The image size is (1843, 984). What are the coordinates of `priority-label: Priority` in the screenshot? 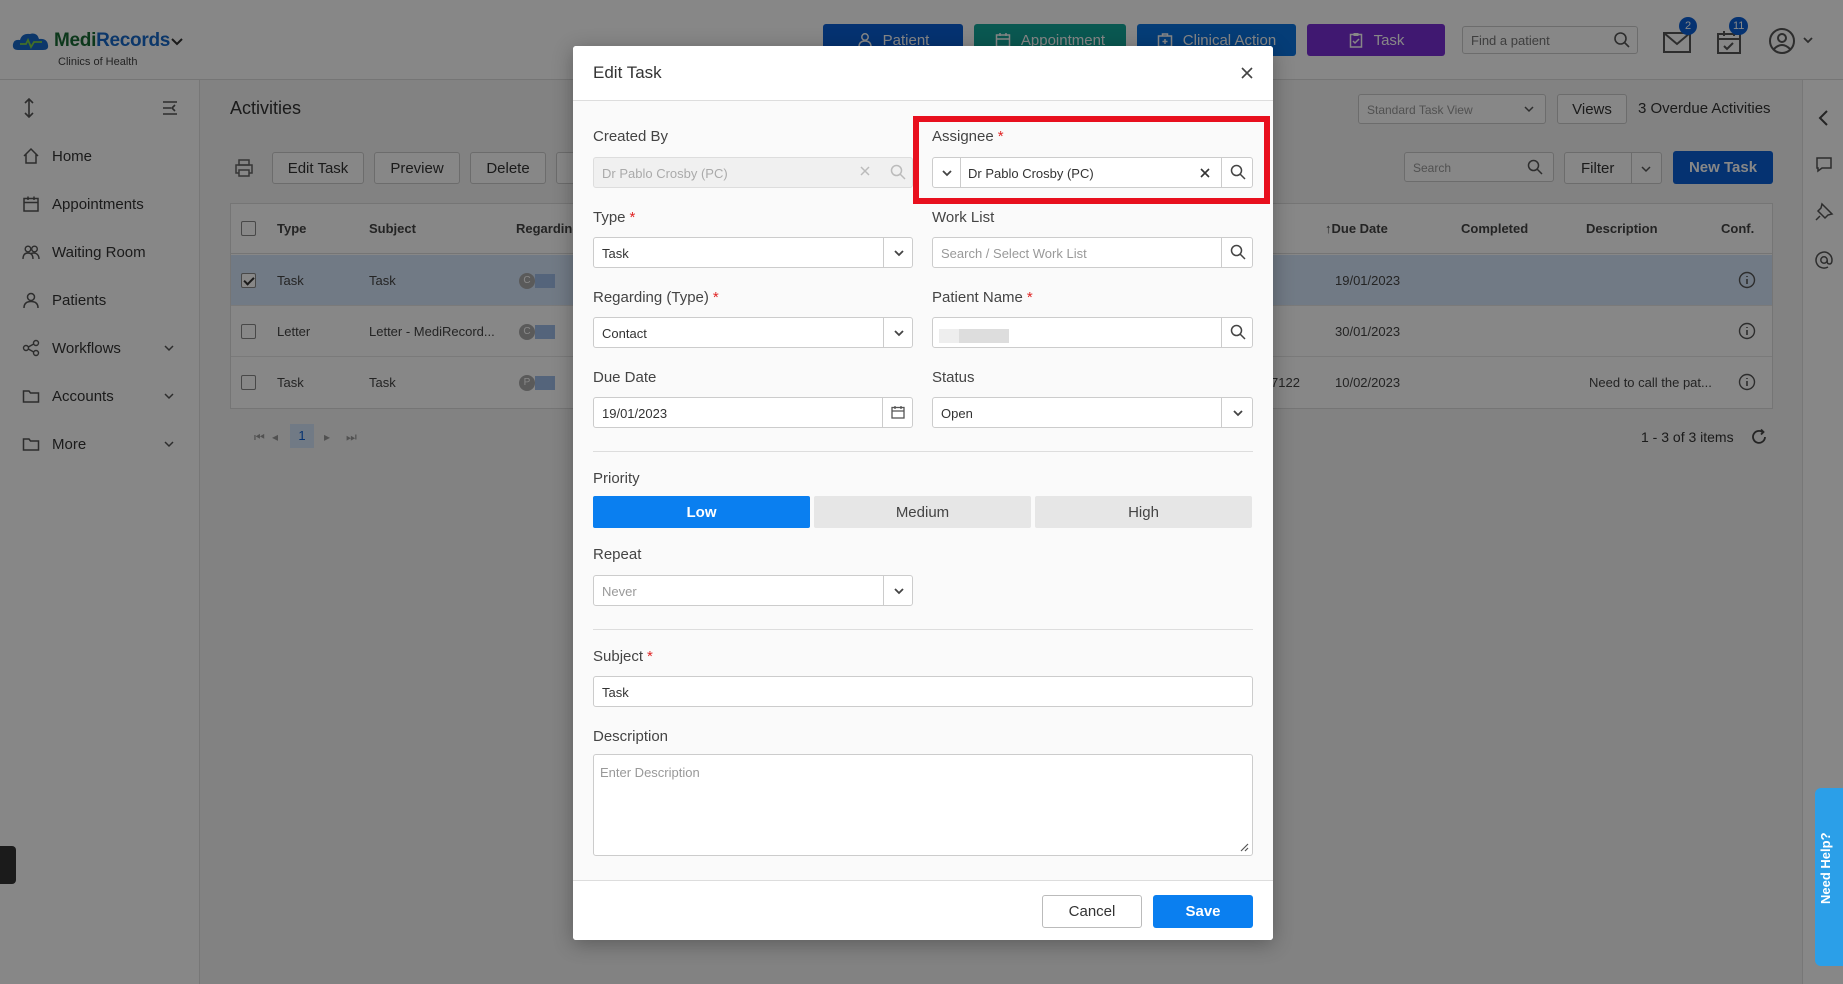 It's located at (616, 478).